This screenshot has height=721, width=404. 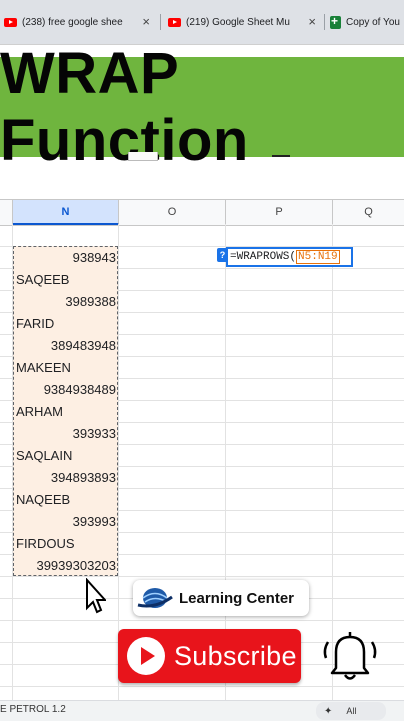 What do you see at coordinates (66, 544) in the screenshot?
I see `cell-n-value: FIRDOUS` at bounding box center [66, 544].